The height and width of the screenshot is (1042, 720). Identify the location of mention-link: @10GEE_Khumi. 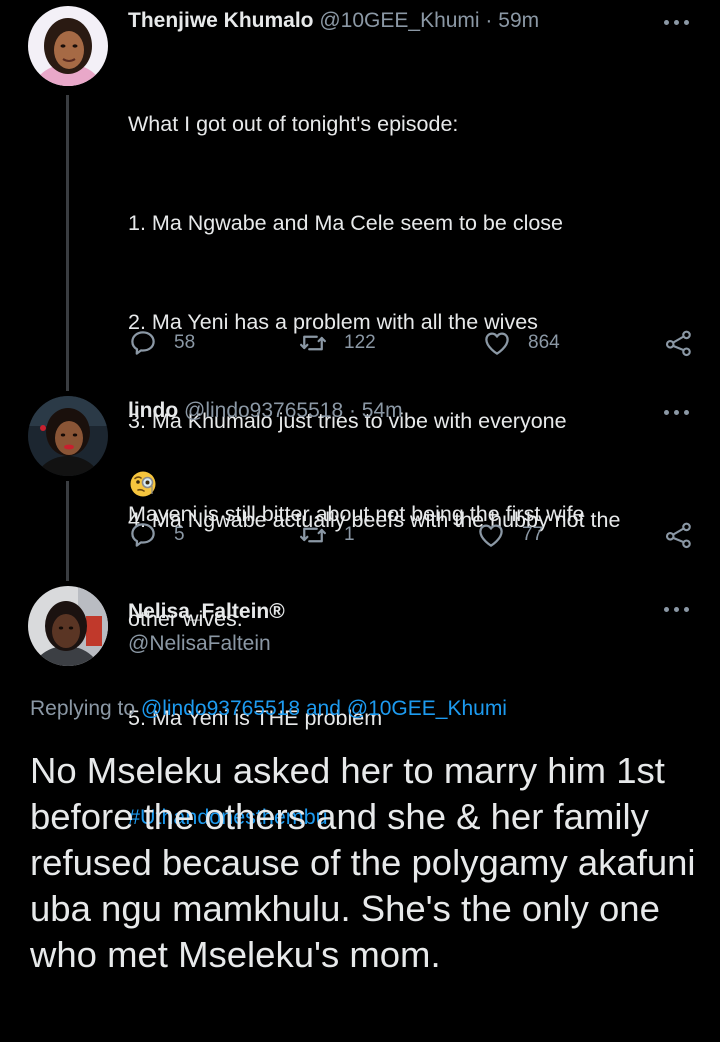
(427, 708).